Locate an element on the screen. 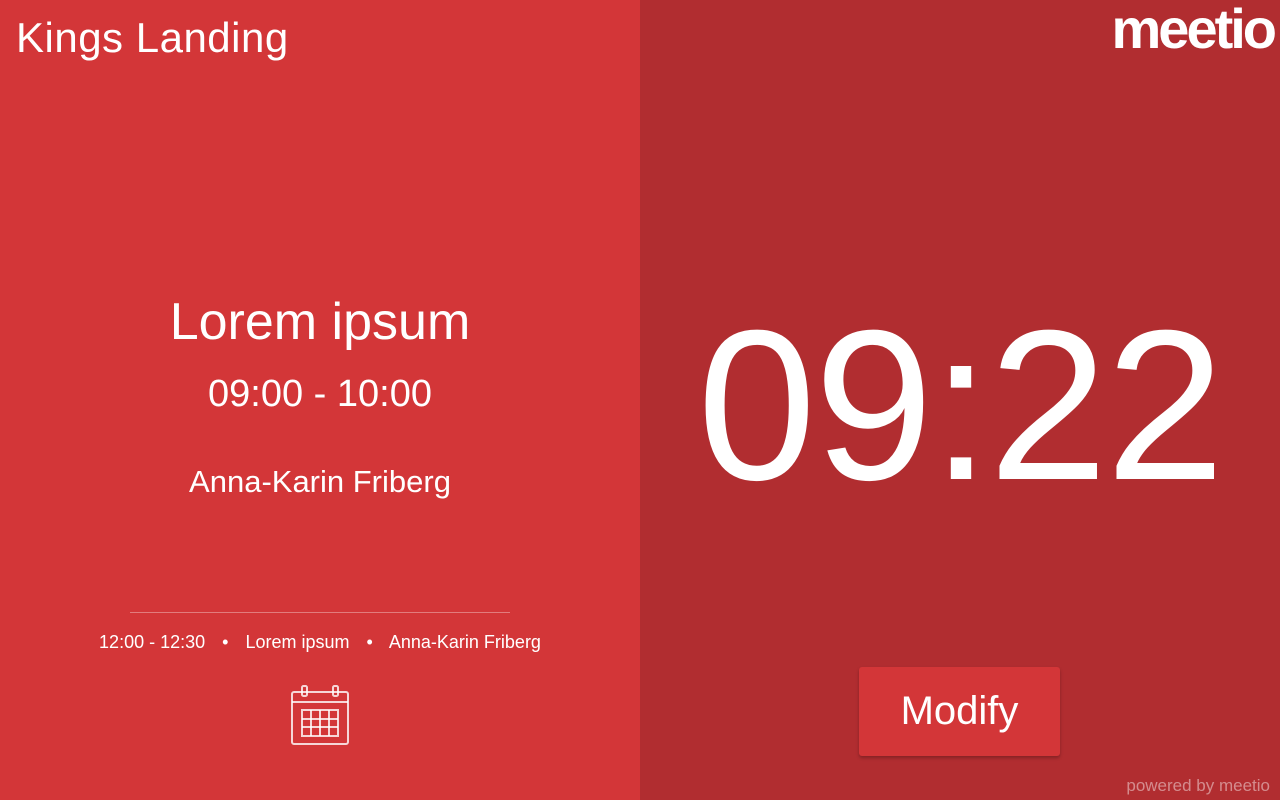 This screenshot has height=800, width=1280. next-meeting-organizer: Anna-Karin Friberg is located at coordinates (464, 642).